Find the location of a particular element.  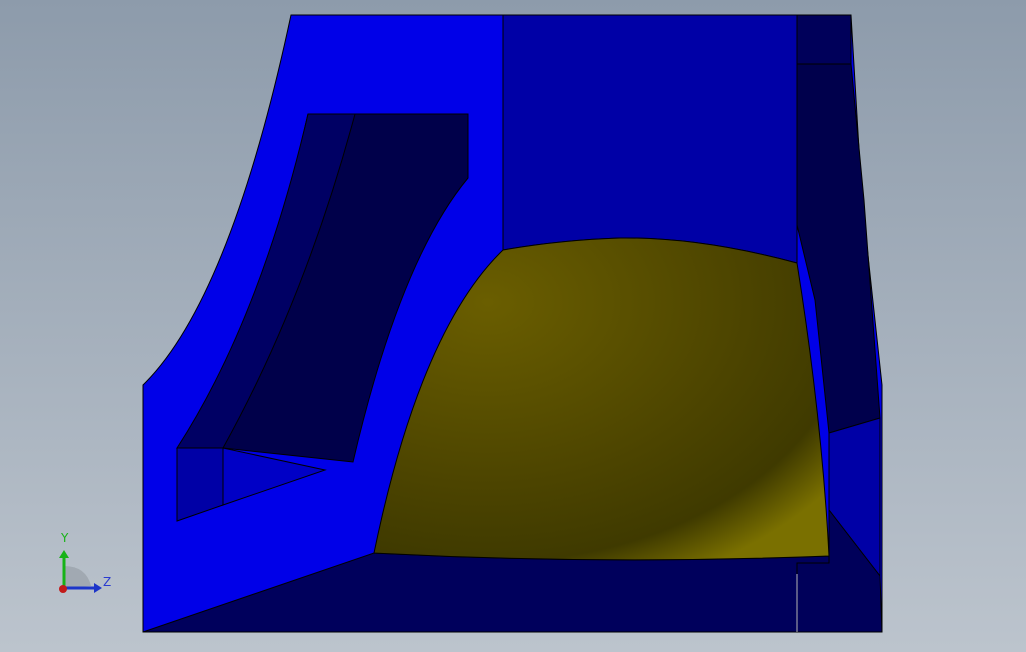

triad-z-label: Z is located at coordinates (107, 582).